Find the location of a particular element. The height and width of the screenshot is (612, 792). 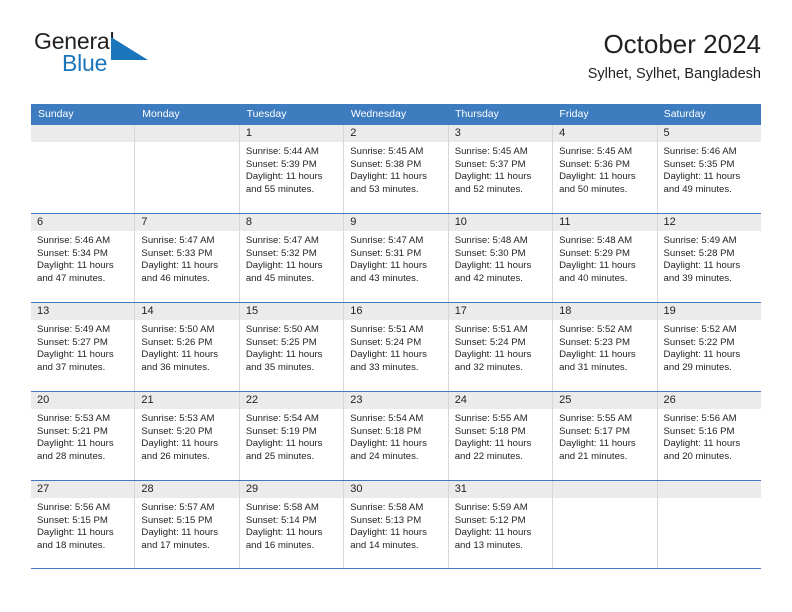

sunset-text: Sunset: 5:34 PM is located at coordinates (72, 253).